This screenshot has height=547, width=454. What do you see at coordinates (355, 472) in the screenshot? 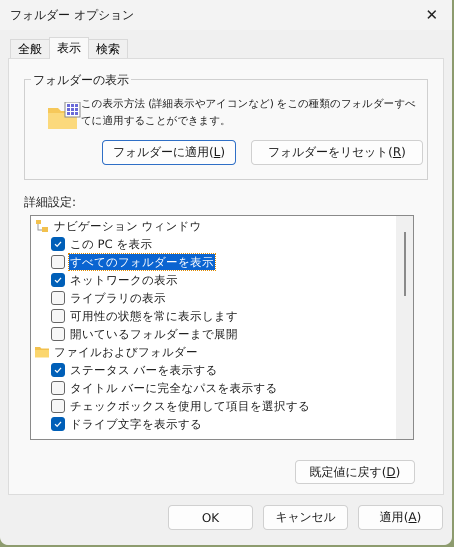
I see `restore-defaults-button: 既定値に戻す(D)` at bounding box center [355, 472].